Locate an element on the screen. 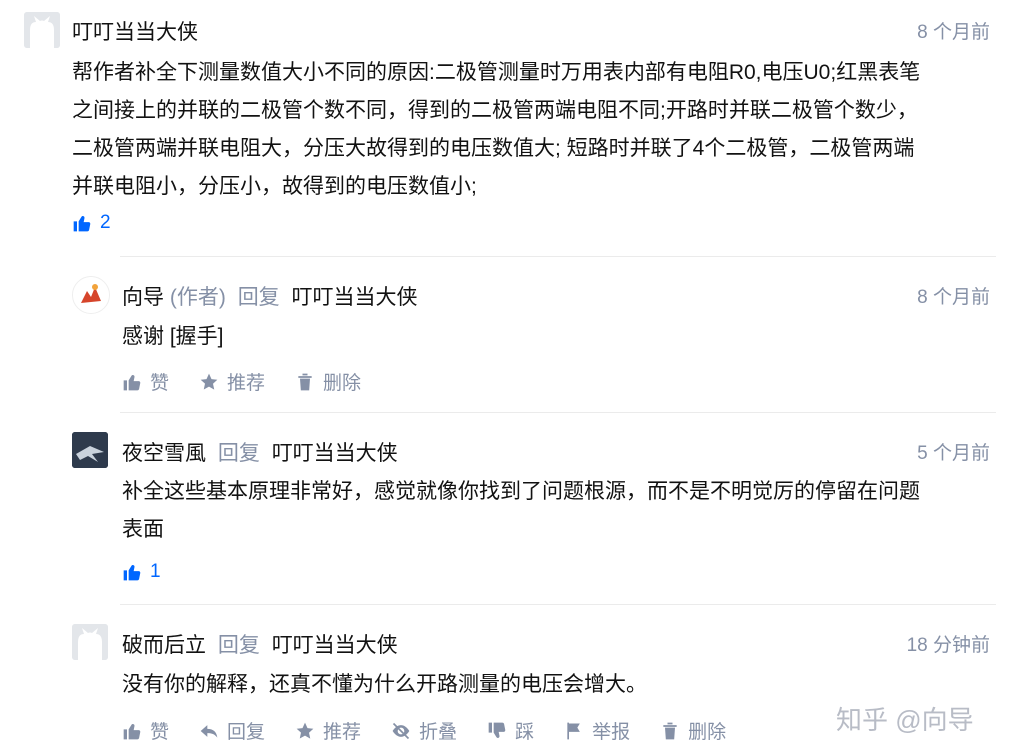  content-line: 没有你的解释，还真不懂为什么开路测量的电压会增大。 is located at coordinates (384, 684).